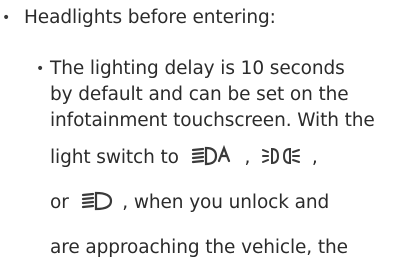 The height and width of the screenshot is (273, 396). Describe the element at coordinates (184, 157) in the screenshot. I see `paragraph-line-with-icons: light switch to , ,` at that location.